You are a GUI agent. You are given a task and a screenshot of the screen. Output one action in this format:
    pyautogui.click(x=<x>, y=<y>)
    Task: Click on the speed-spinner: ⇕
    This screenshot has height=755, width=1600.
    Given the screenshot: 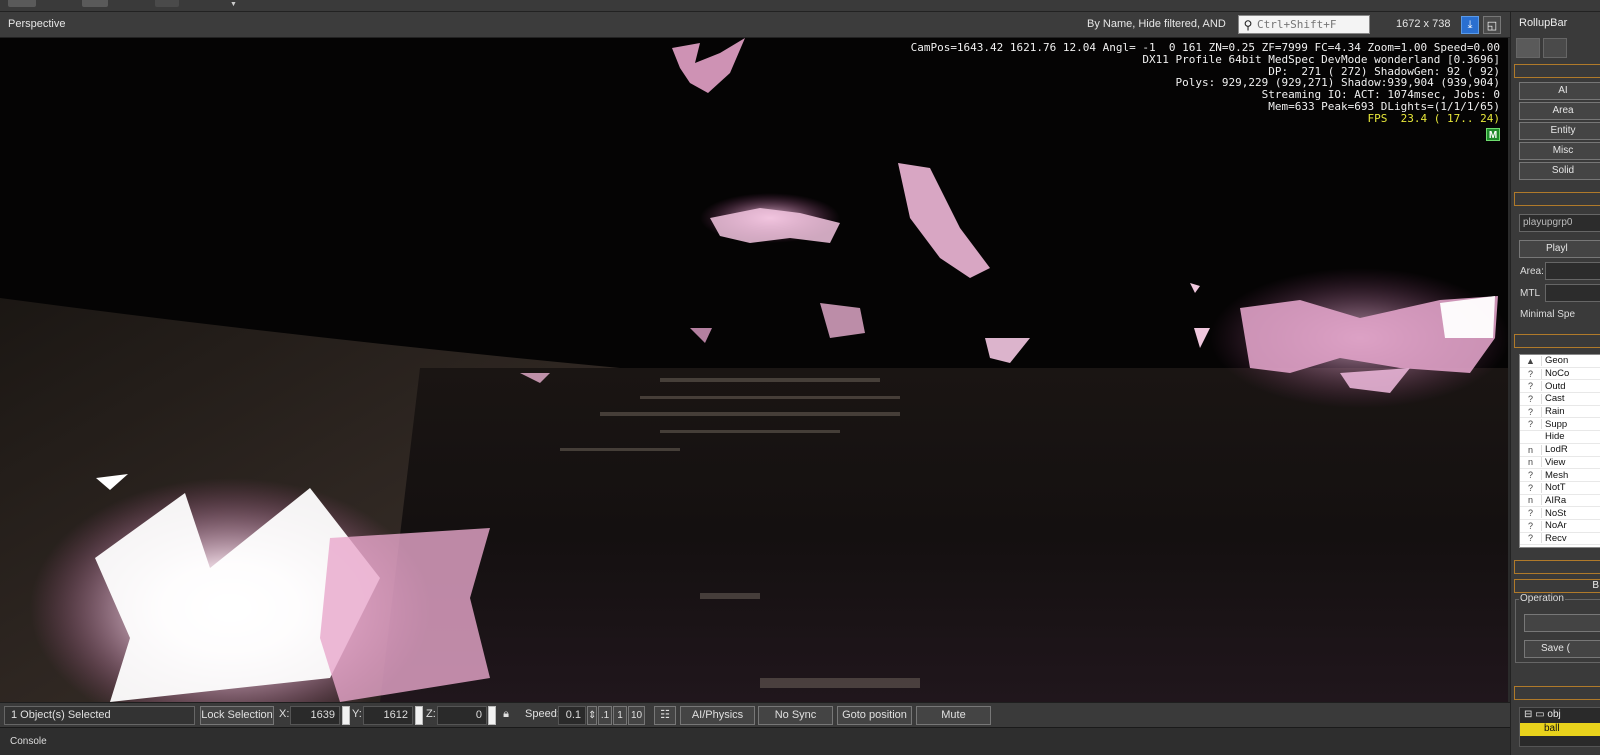 What is the action you would take?
    pyautogui.click(x=592, y=715)
    